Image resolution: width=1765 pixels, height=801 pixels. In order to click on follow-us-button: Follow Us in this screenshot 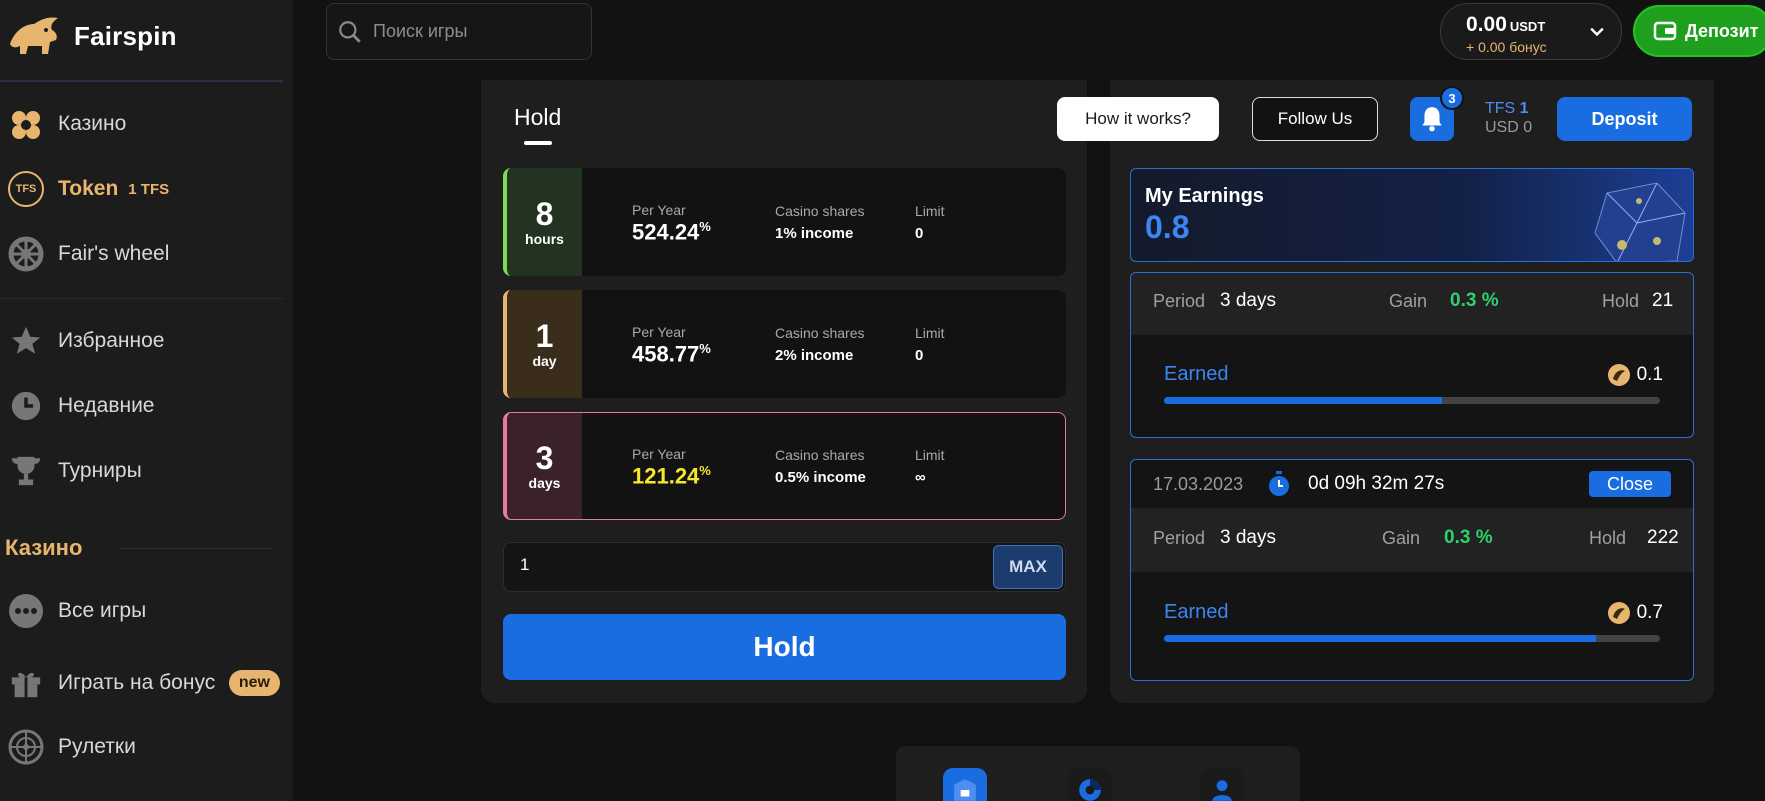, I will do `click(1315, 119)`.